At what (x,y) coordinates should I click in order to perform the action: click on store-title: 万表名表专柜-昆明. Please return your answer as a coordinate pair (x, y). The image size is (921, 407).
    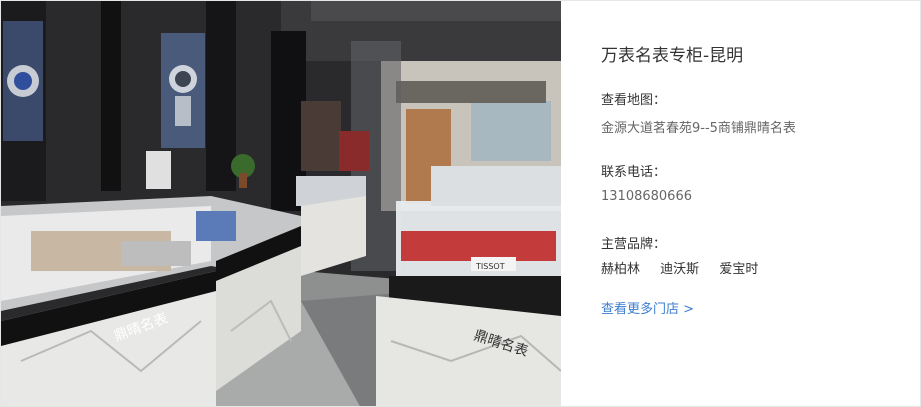
    Looking at the image, I should click on (672, 56).